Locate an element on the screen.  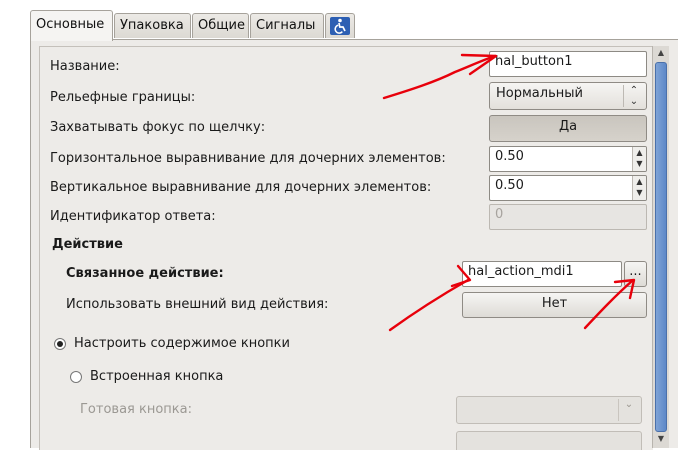
focus-toggle-button: Да is located at coordinates (568, 128).